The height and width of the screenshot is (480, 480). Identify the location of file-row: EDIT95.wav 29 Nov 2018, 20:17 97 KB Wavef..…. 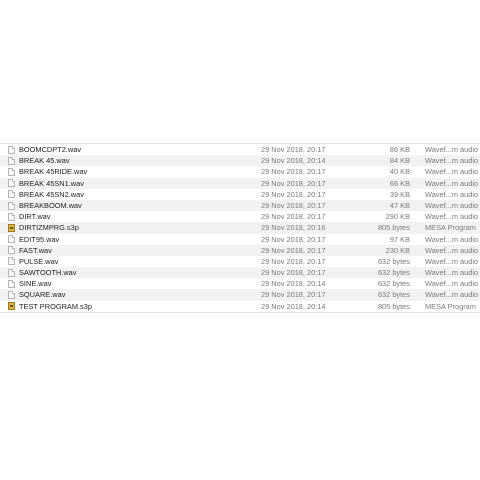
(240, 239).